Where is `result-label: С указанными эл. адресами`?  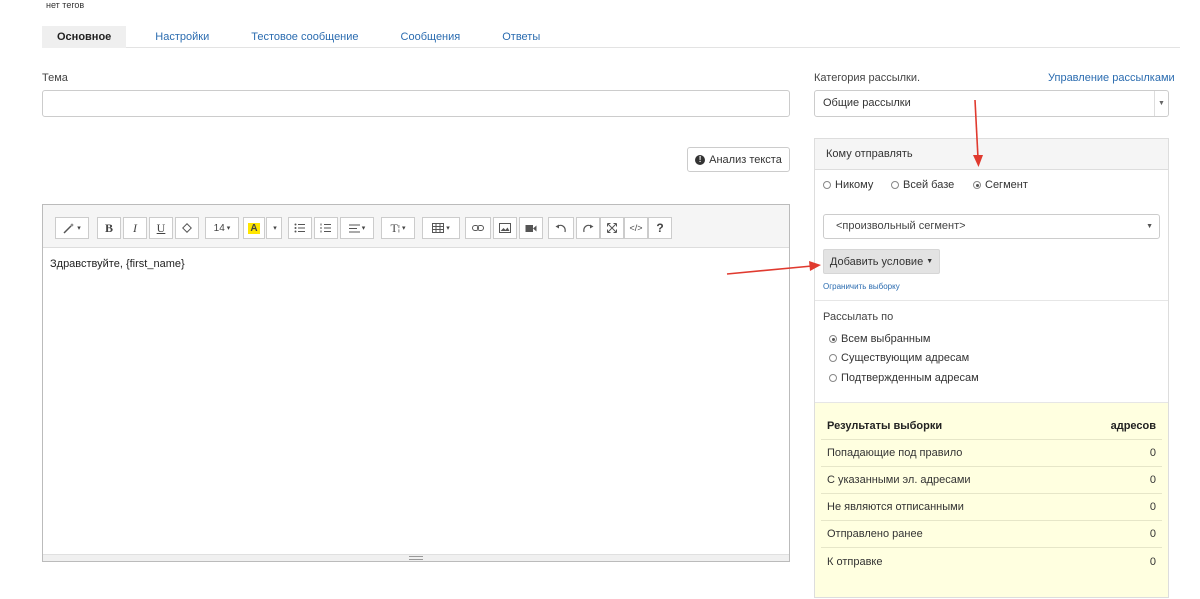
result-label: С указанными эл. адресами is located at coordinates (899, 480).